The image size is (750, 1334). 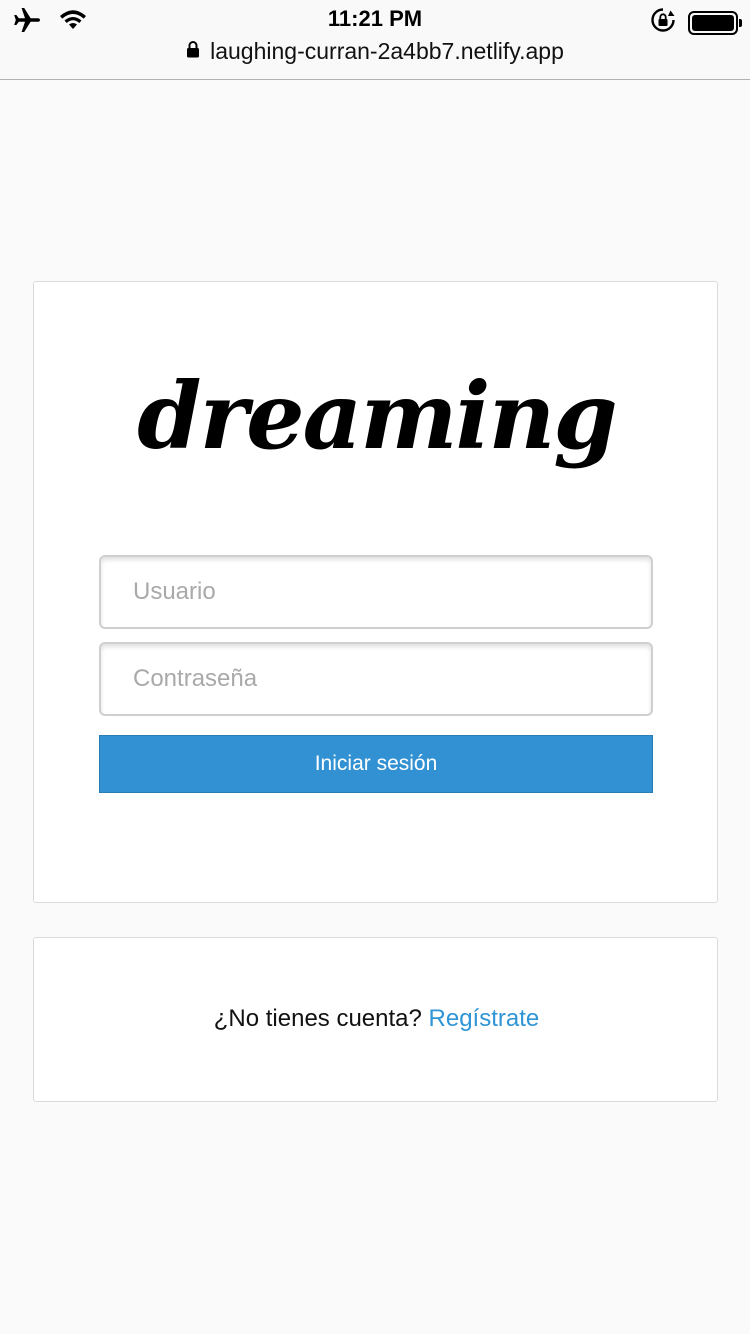 I want to click on signup-line: ¿No tienes cuenta? Regístrate, so click(x=376, y=1019).